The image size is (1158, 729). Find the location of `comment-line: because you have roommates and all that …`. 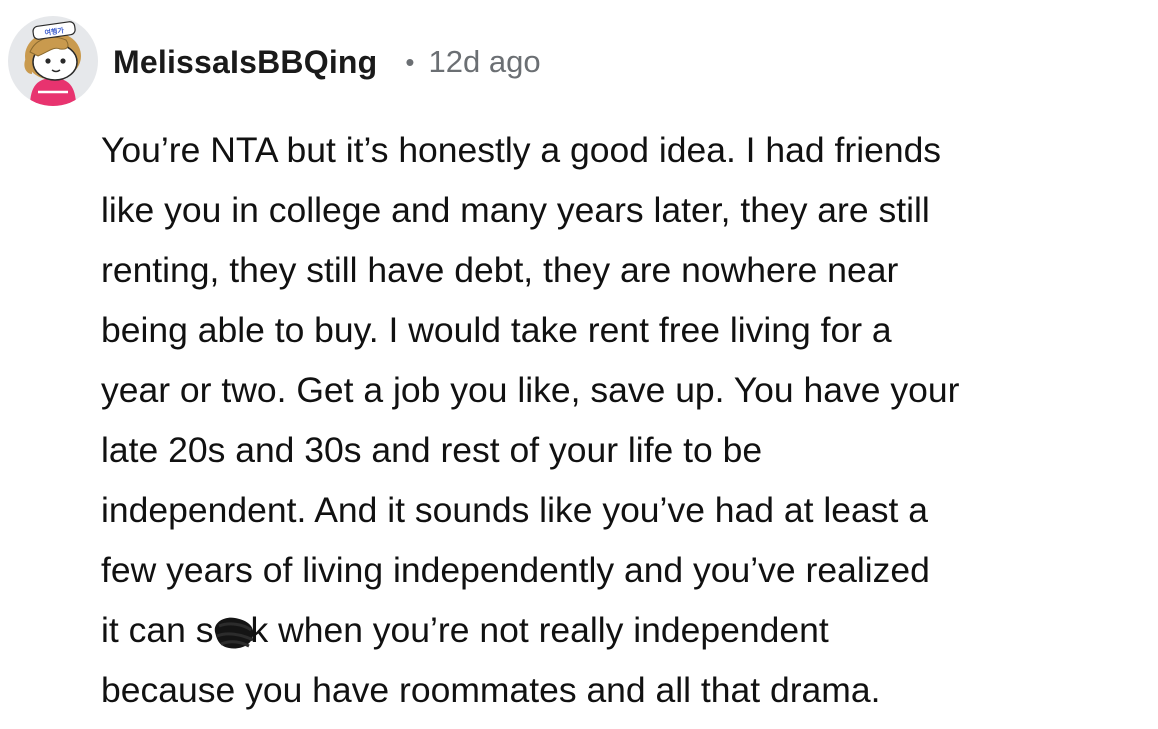

comment-line: because you have roommates and all that … is located at coordinates (491, 690).